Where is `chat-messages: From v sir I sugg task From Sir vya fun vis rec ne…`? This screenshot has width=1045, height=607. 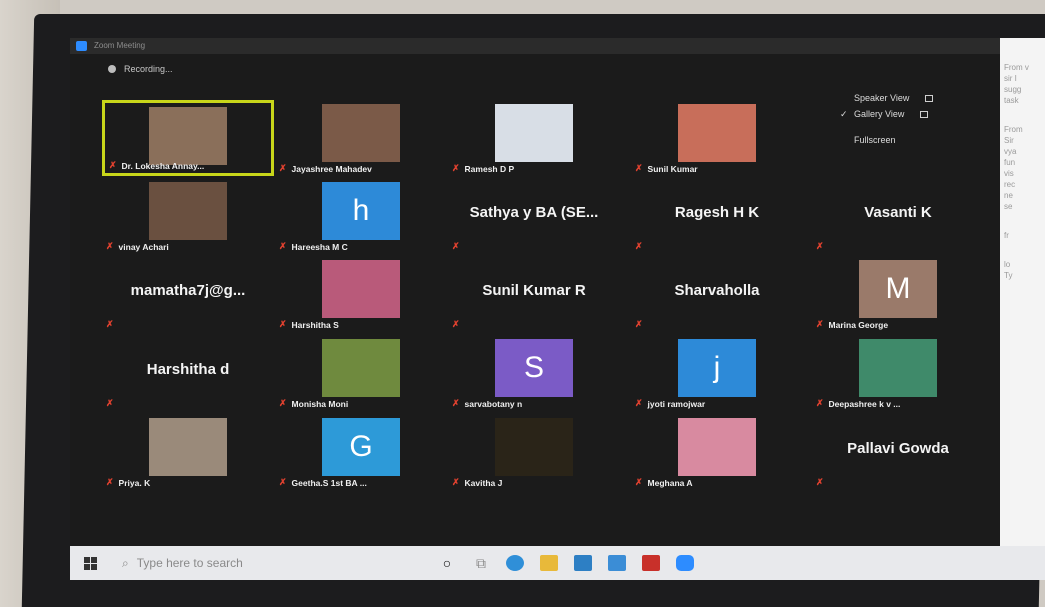
chat-messages: From v sir I sugg task From Sir vya fun vis rec ne… is located at coordinates (1022, 171).